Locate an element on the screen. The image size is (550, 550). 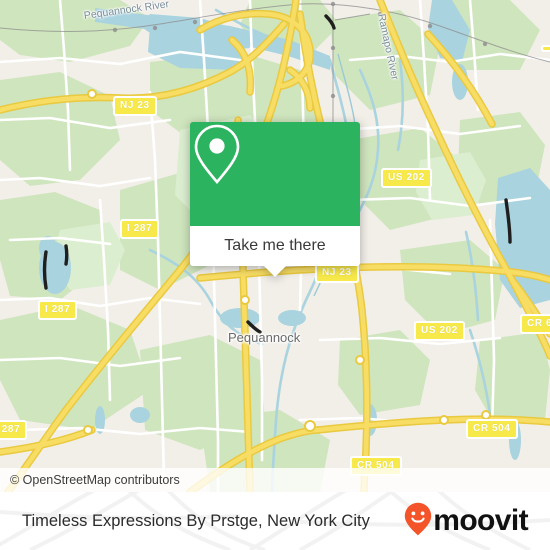
road-shield-cr68: CR 68 is located at coordinates (535, 324).